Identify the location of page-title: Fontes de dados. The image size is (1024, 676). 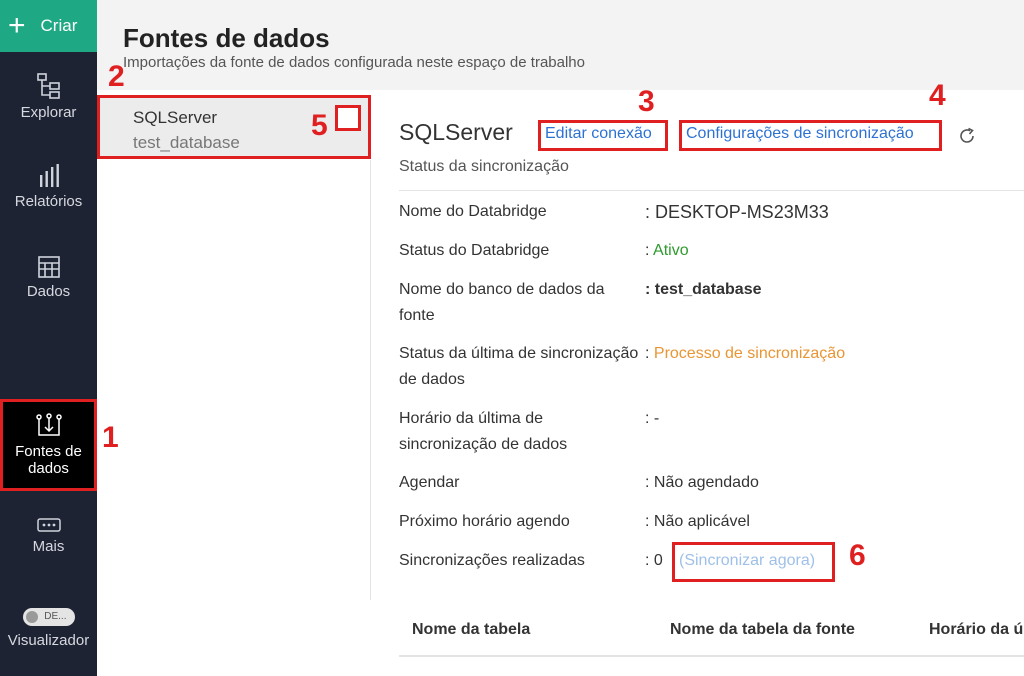
(226, 38).